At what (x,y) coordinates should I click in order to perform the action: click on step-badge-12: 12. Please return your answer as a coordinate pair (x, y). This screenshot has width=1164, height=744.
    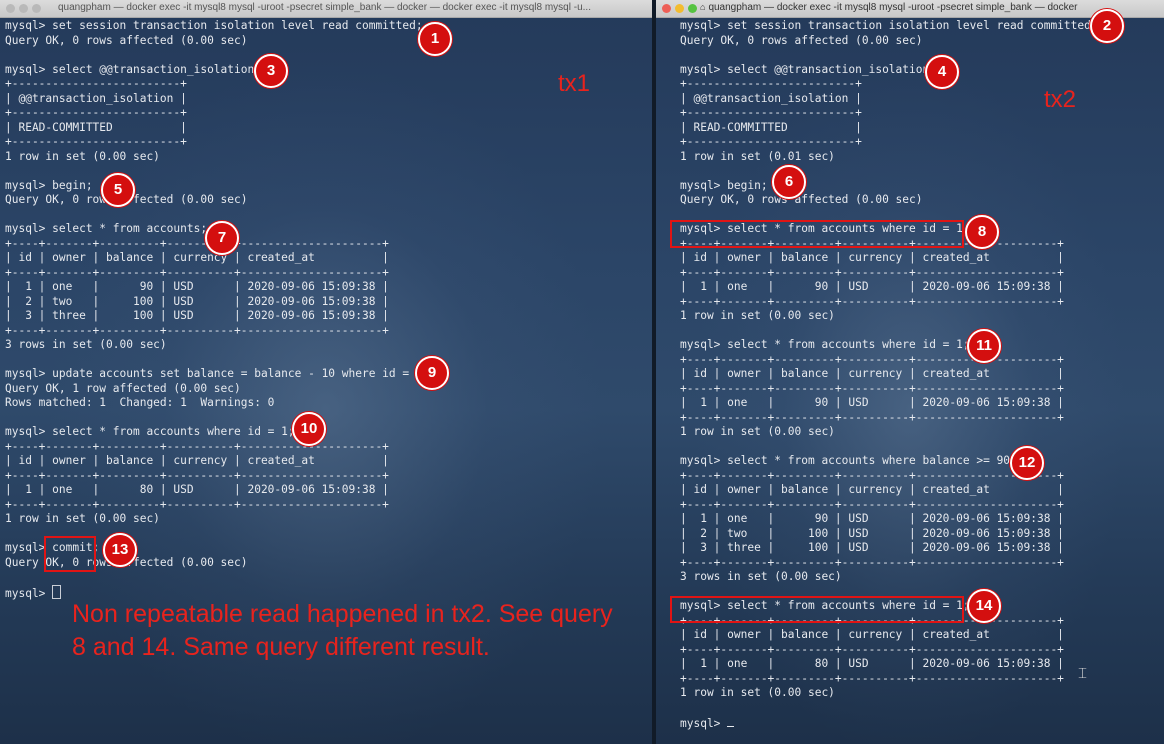
    Looking at the image, I should click on (1027, 463).